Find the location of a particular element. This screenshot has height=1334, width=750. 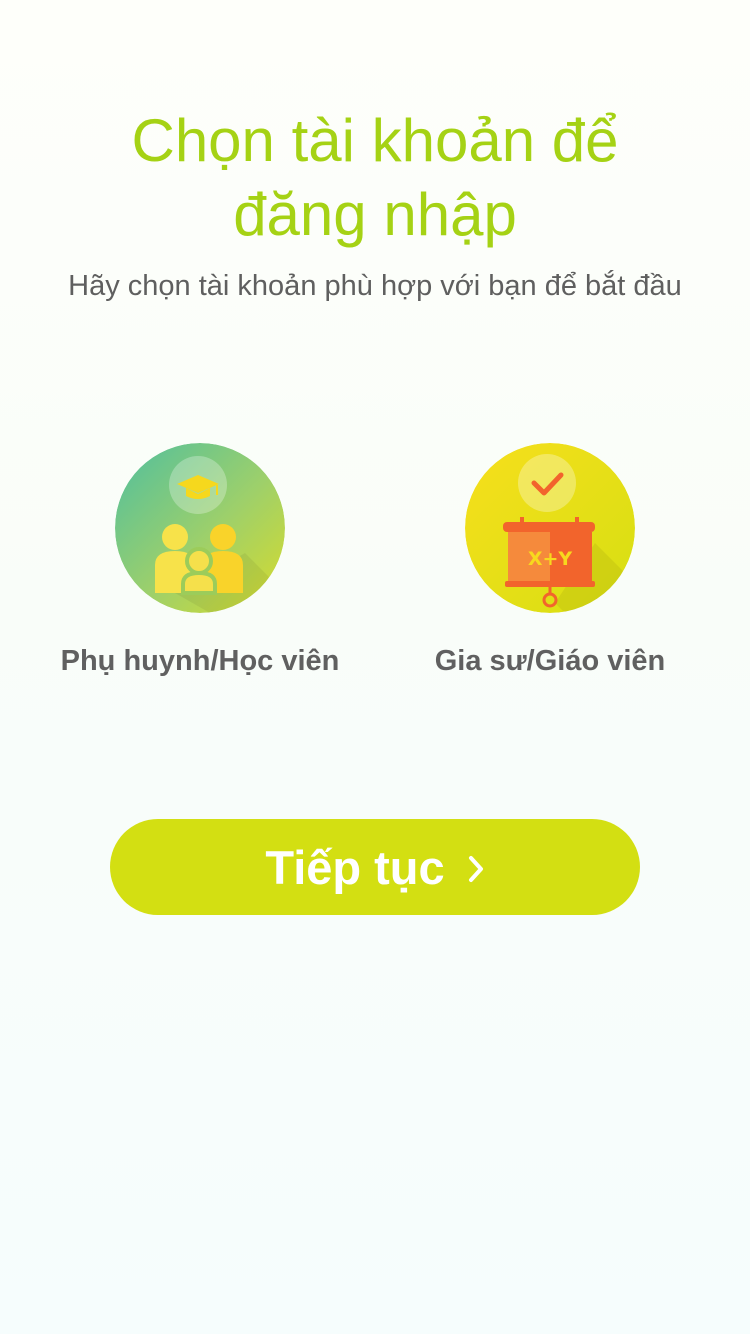

page-title-line-2: đăng nhập is located at coordinates (375, 214).